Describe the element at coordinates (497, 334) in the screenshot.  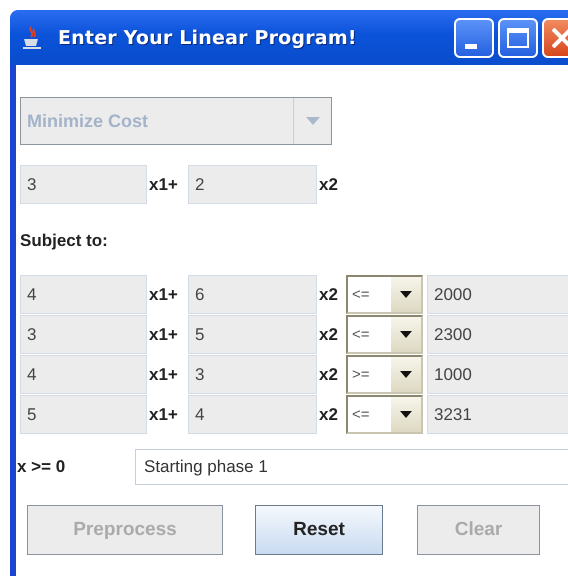
I see `value-field: 2300` at that location.